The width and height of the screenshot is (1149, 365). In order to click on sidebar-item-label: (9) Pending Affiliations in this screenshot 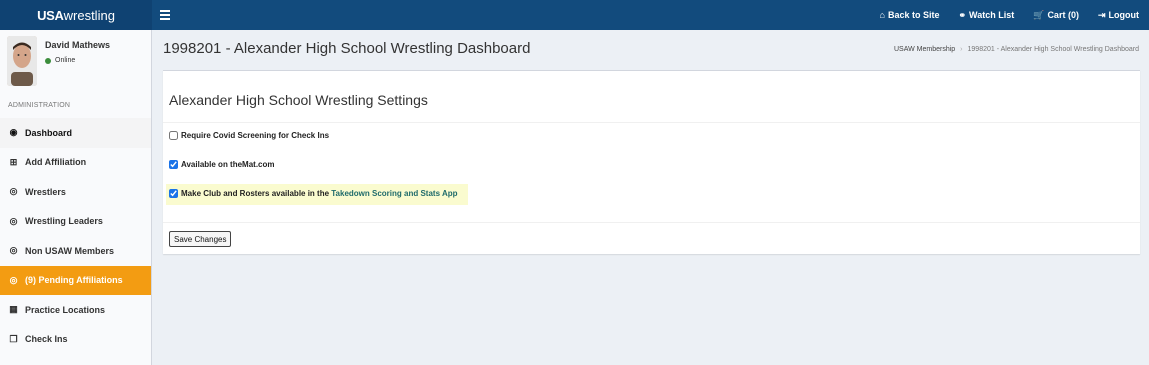, I will do `click(74, 280)`.